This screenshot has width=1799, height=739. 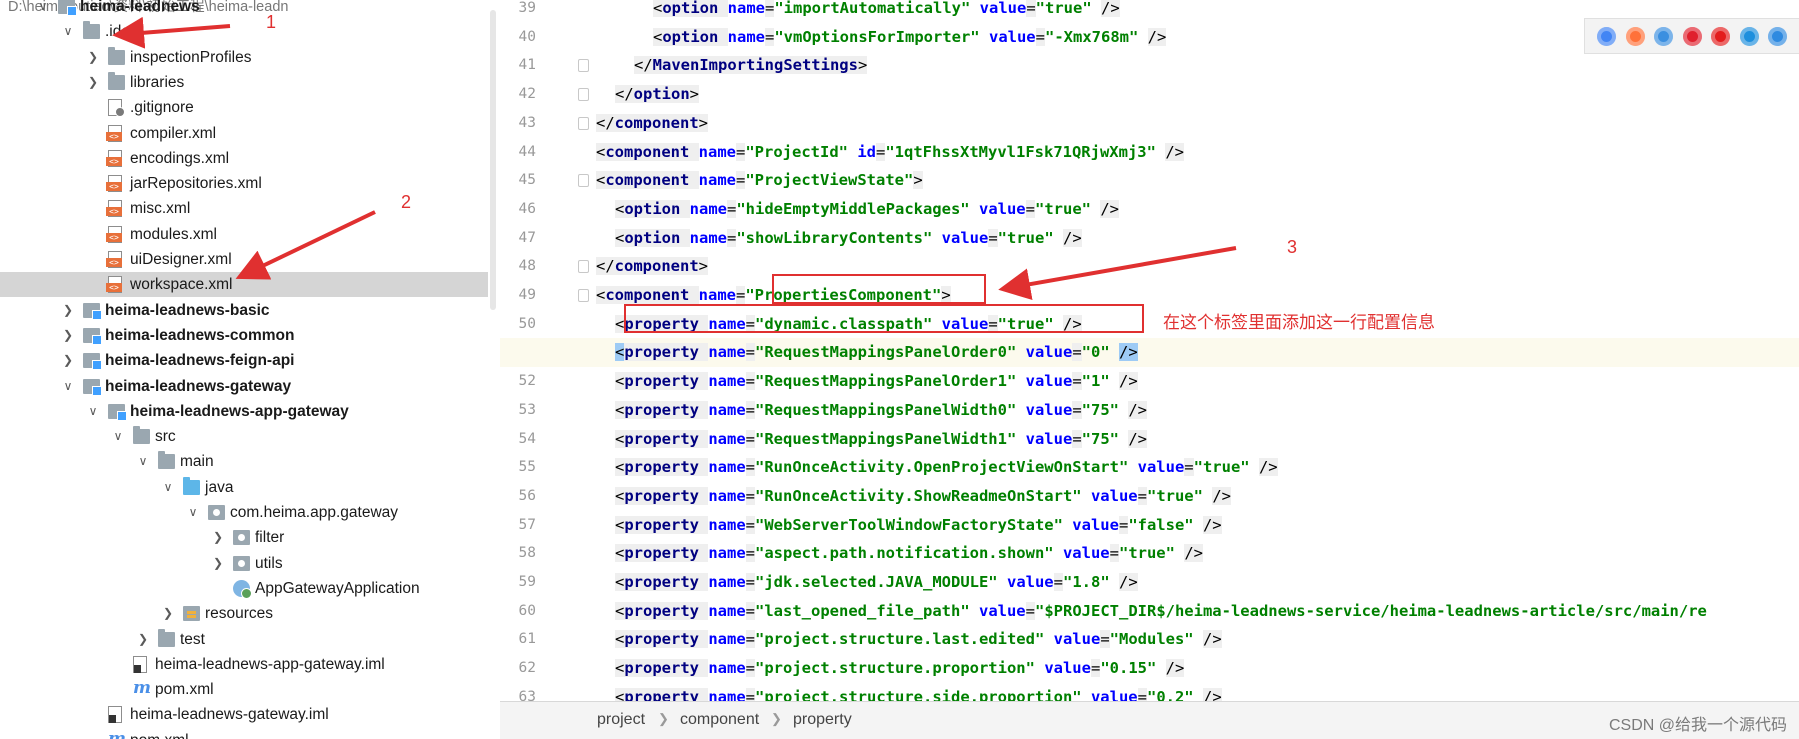 What do you see at coordinates (1606, 36) in the screenshot?
I see `chrome-icon` at bounding box center [1606, 36].